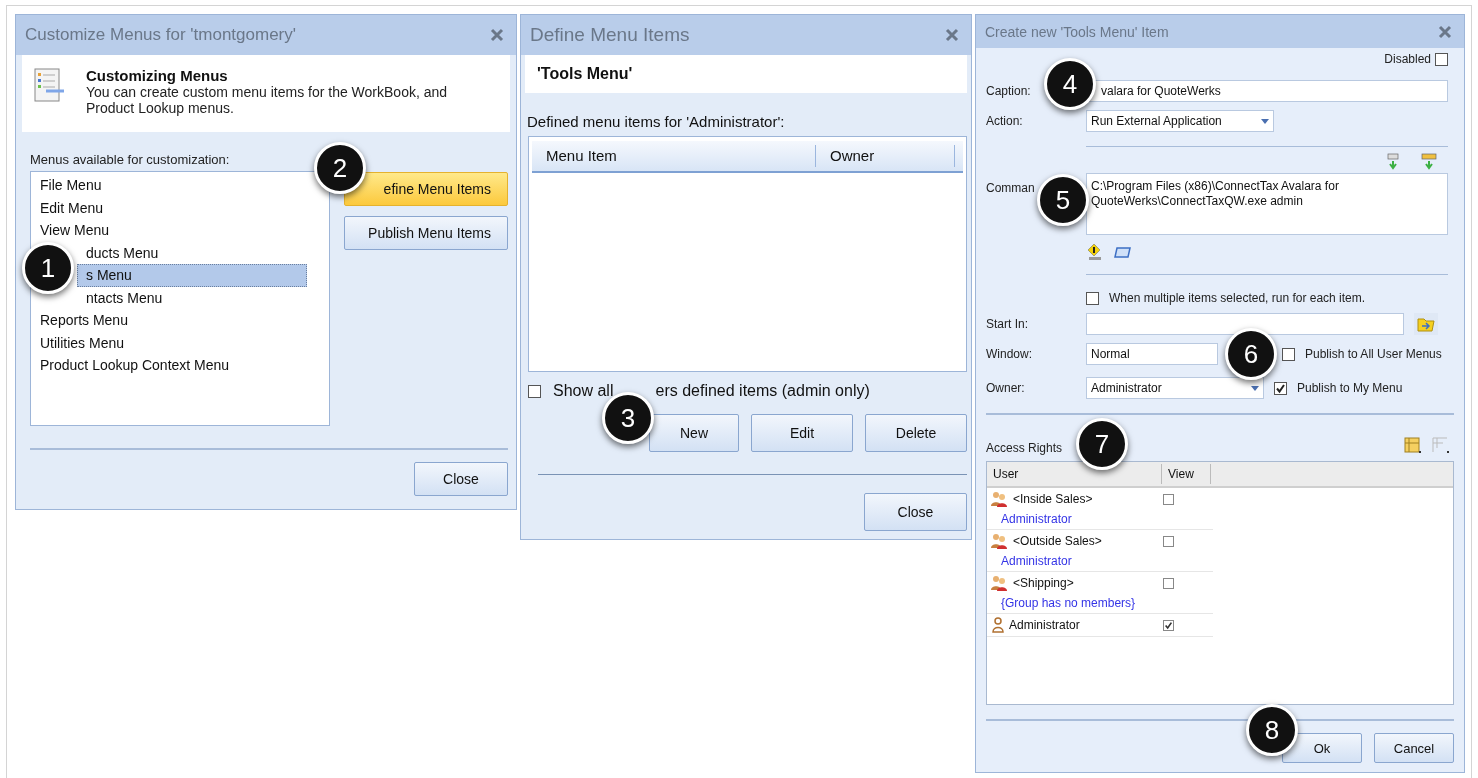  What do you see at coordinates (1077, 31) in the screenshot?
I see `window-title: Create new 'Tools Menu' Item` at bounding box center [1077, 31].